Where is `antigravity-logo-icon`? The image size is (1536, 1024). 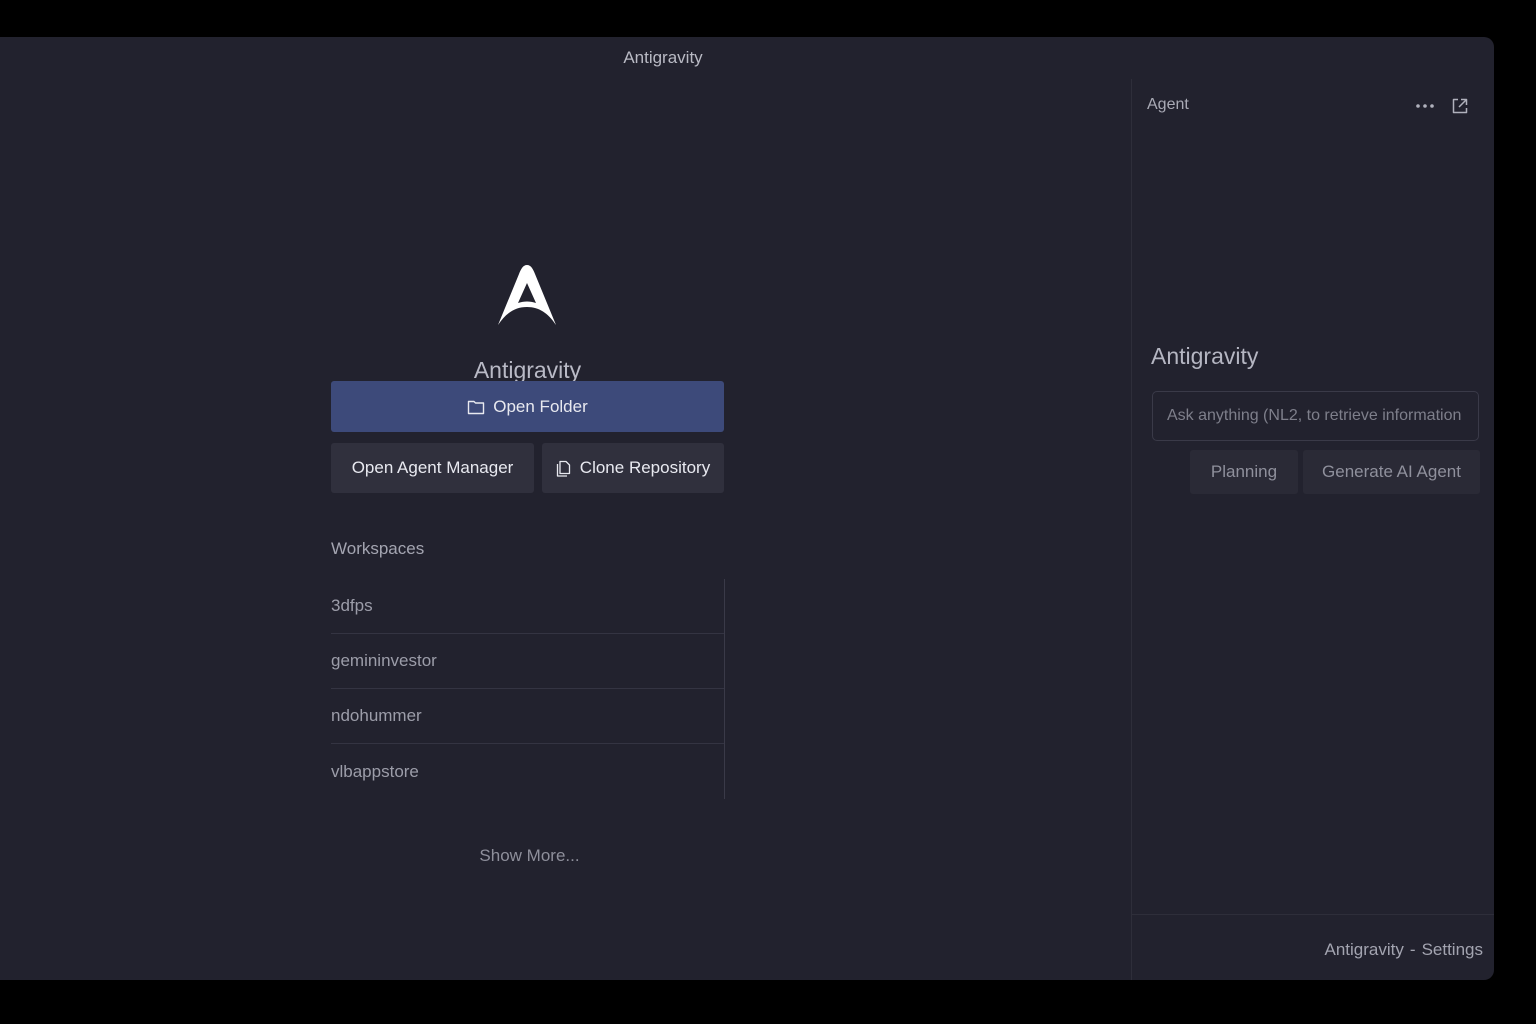 antigravity-logo-icon is located at coordinates (527, 295).